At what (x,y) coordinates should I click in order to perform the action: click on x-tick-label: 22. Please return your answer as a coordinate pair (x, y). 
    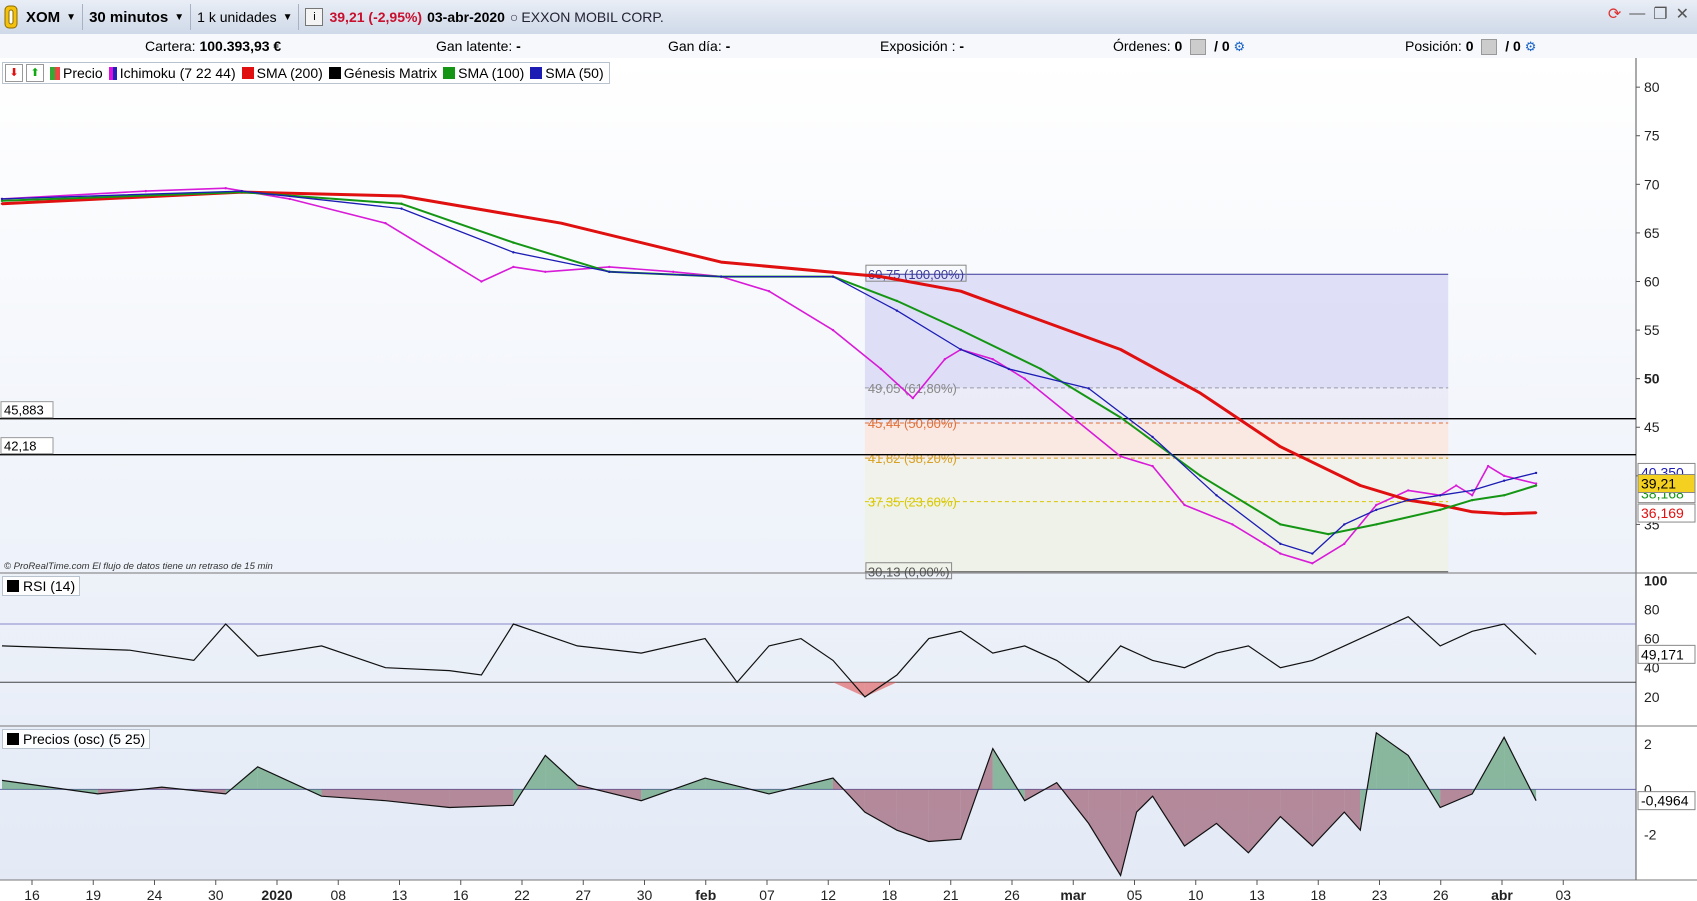
    Looking at the image, I should click on (522, 894).